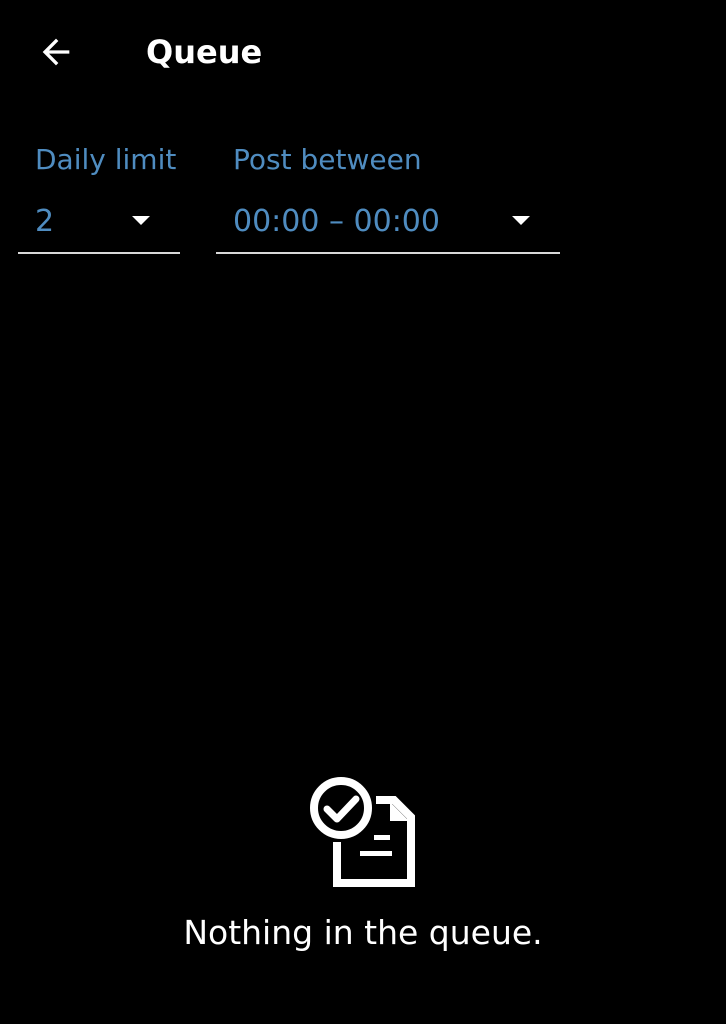 Image resolution: width=726 pixels, height=1024 pixels. What do you see at coordinates (204, 52) in the screenshot?
I see `page-title: Queue` at bounding box center [204, 52].